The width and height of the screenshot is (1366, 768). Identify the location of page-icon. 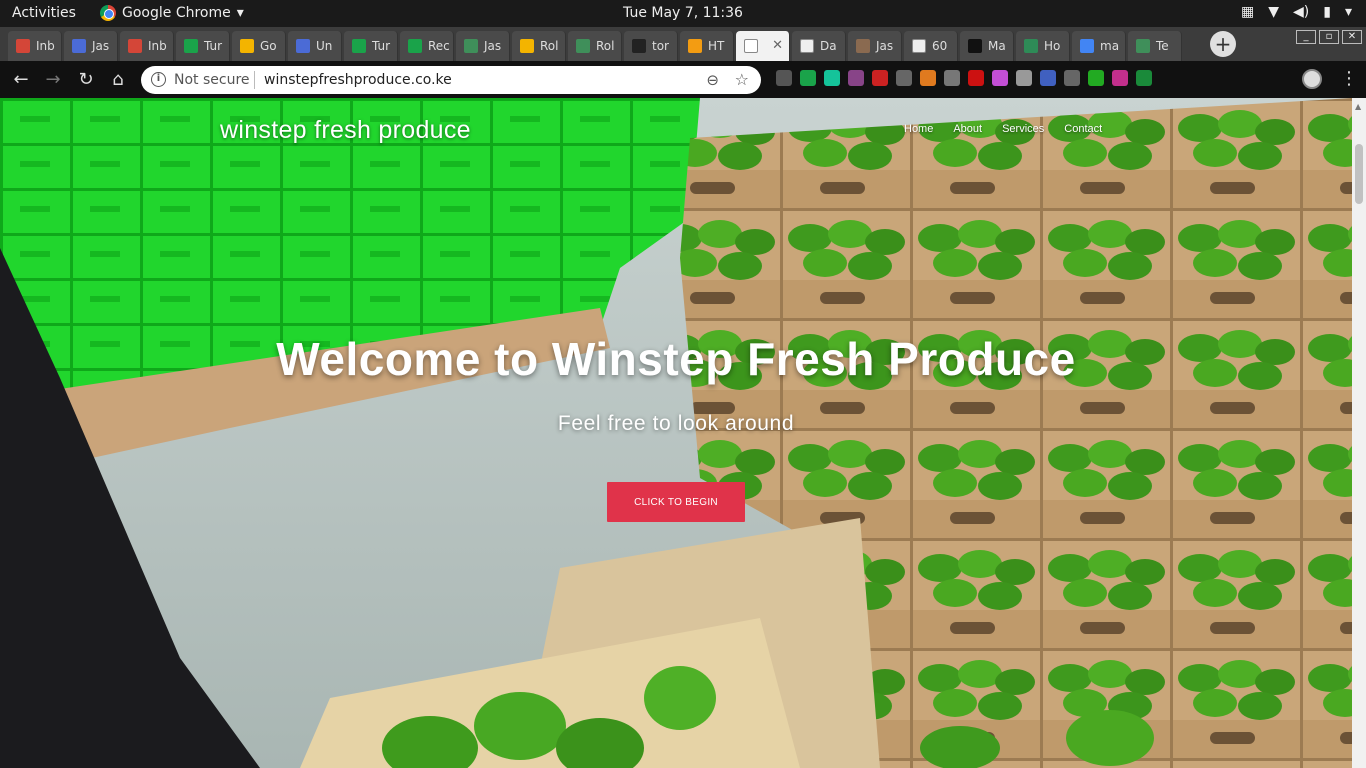
(751, 46).